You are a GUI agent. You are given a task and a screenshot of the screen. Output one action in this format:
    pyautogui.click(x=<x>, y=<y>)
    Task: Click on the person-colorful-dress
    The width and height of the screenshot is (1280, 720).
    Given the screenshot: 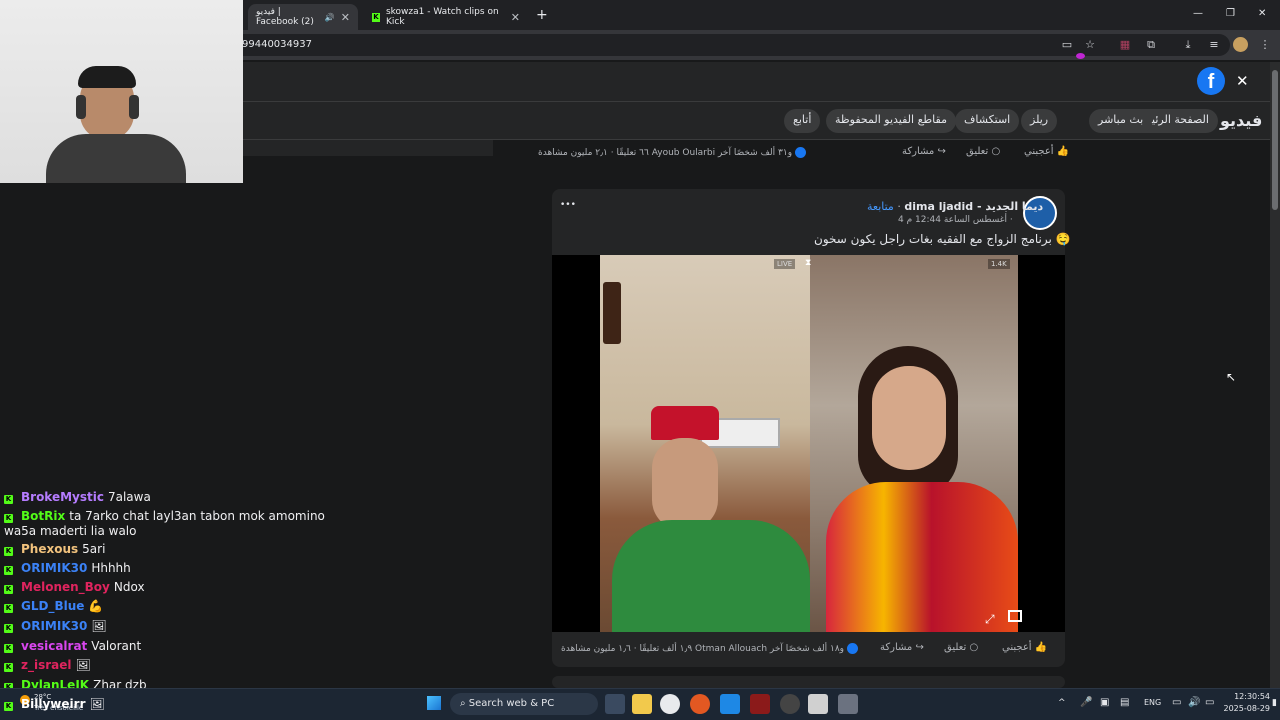 What is the action you would take?
    pyautogui.click(x=922, y=557)
    